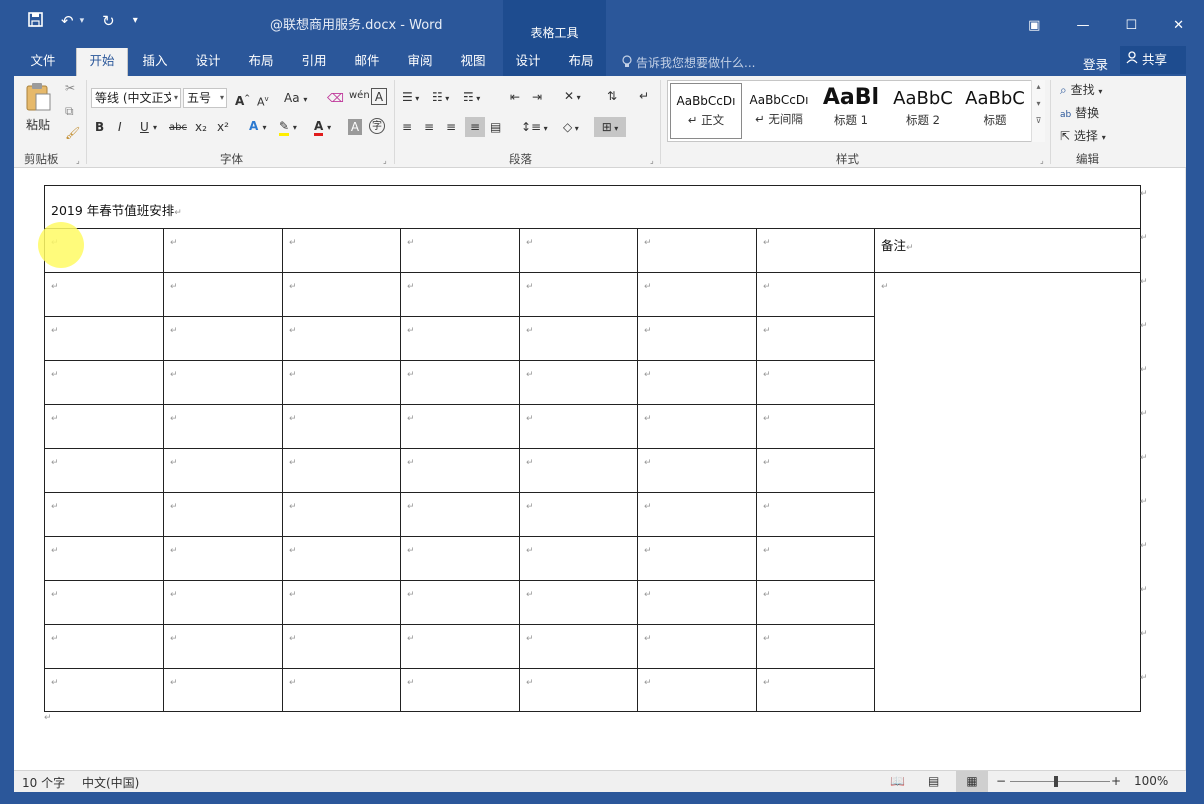 The height and width of the screenshot is (804, 1204). Describe the element at coordinates (644, 96) in the screenshot. I see `show-hide-marks-icon: ↵` at that location.